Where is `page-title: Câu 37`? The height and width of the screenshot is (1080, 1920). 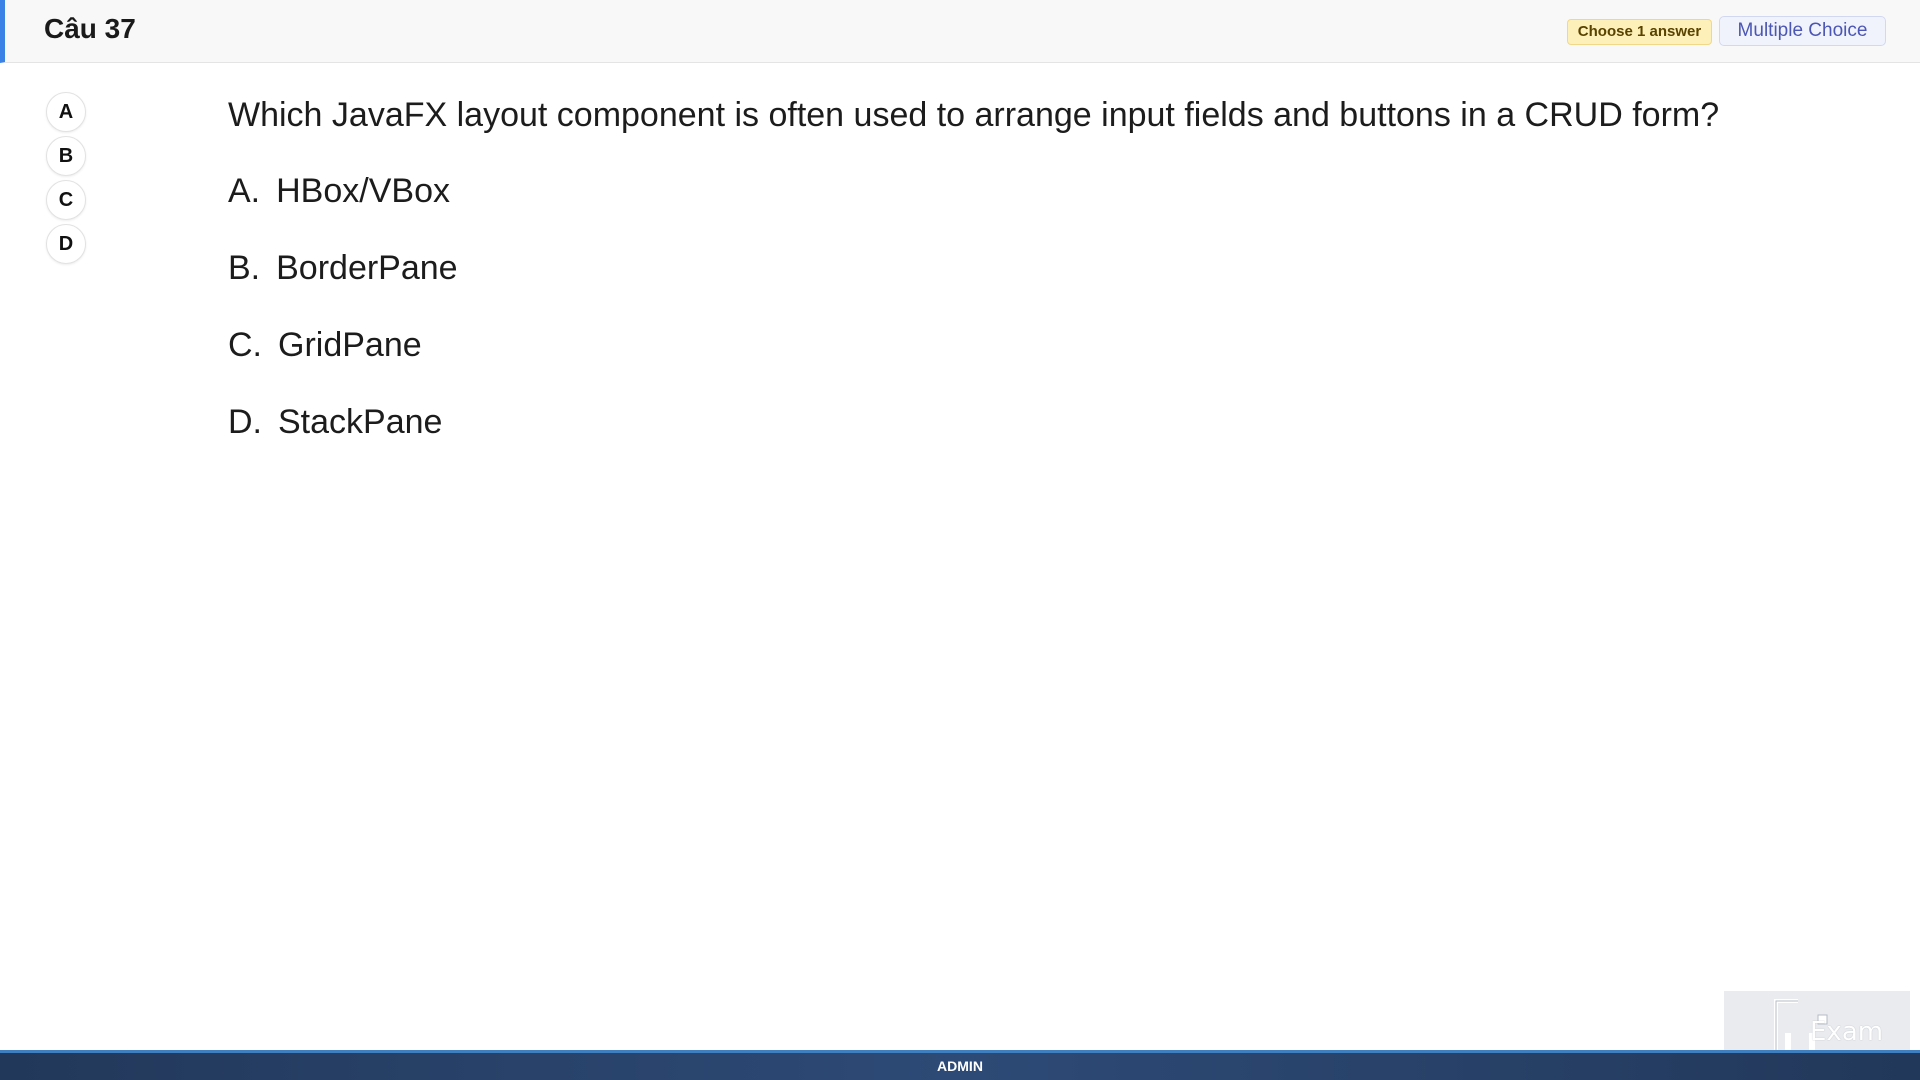 page-title: Câu 37 is located at coordinates (90, 28).